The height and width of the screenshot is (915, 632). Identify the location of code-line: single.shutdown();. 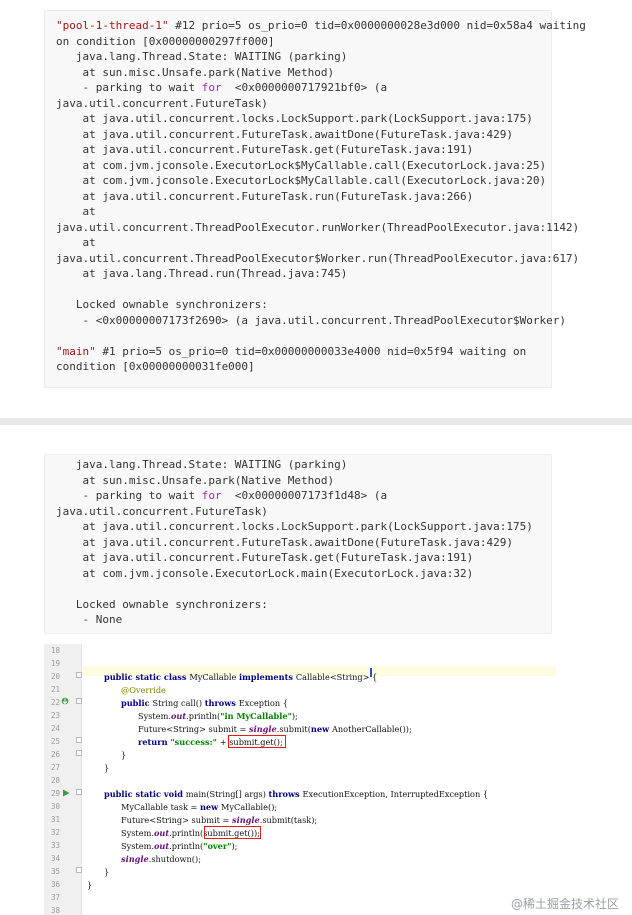
(161, 859).